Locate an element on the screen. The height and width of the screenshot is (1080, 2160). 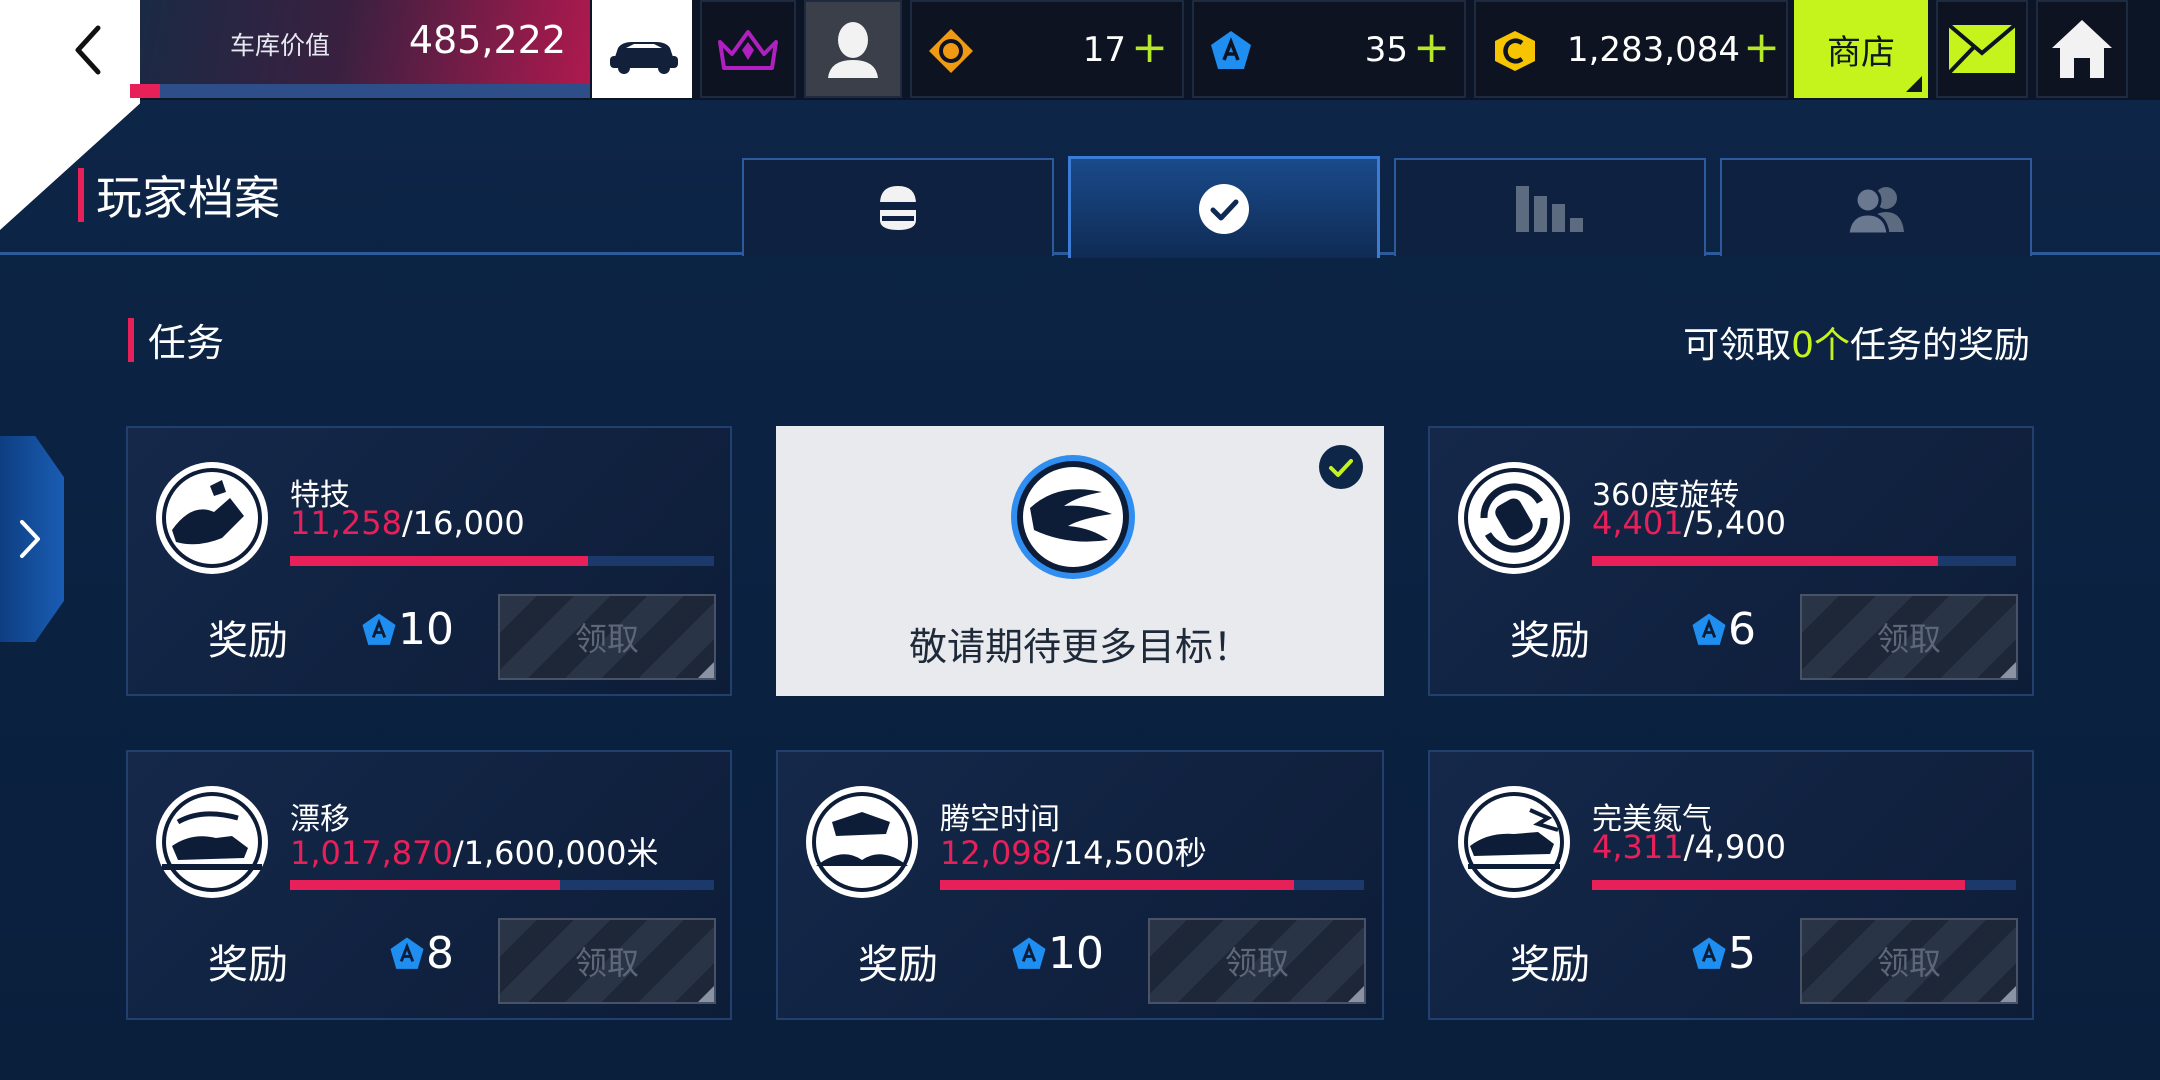
bar-chart-icon is located at coordinates (1549, 209).